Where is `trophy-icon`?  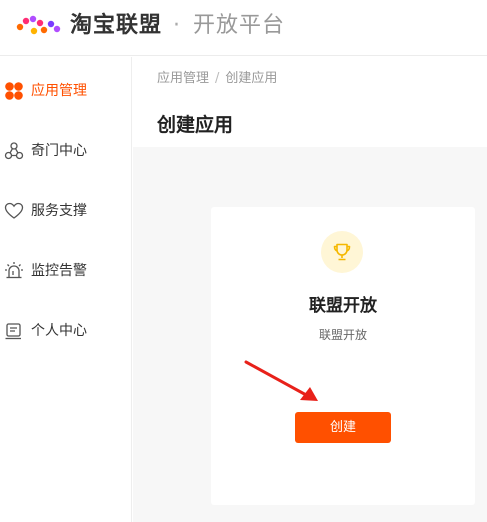 trophy-icon is located at coordinates (342, 252).